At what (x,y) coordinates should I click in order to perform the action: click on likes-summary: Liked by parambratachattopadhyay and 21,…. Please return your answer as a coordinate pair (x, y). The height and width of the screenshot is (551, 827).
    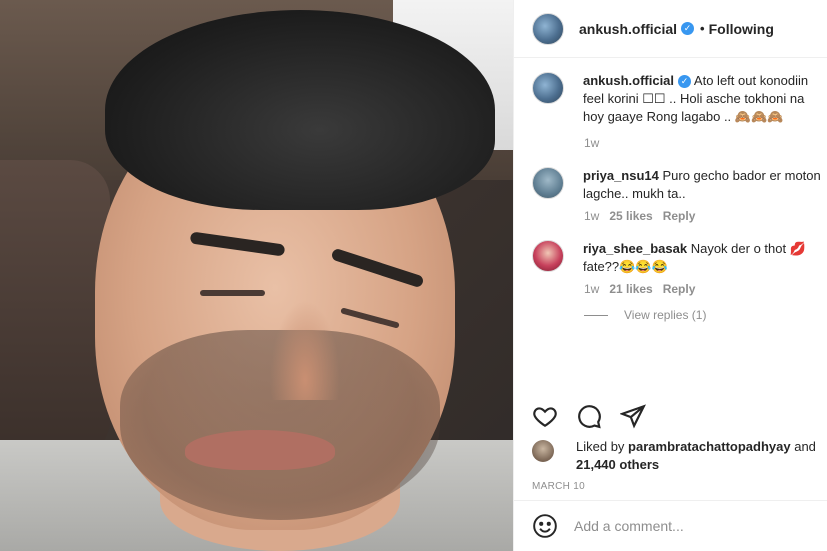
    Looking at the image, I should click on (679, 456).